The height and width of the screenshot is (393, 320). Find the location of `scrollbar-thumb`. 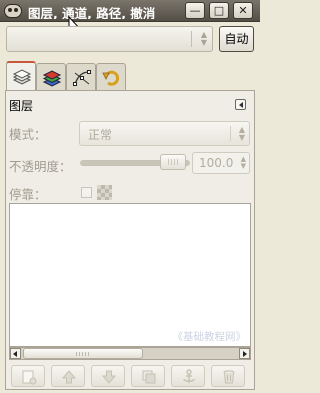

scrollbar-thumb is located at coordinates (83, 353).